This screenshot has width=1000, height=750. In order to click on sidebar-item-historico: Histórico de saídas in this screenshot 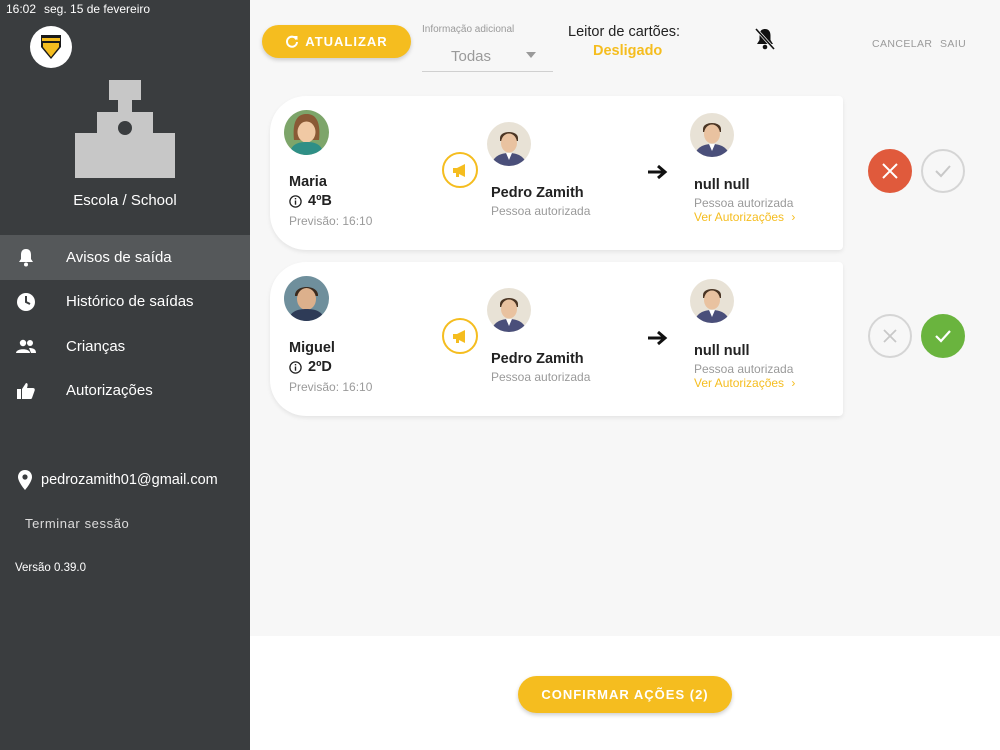, I will do `click(125, 302)`.